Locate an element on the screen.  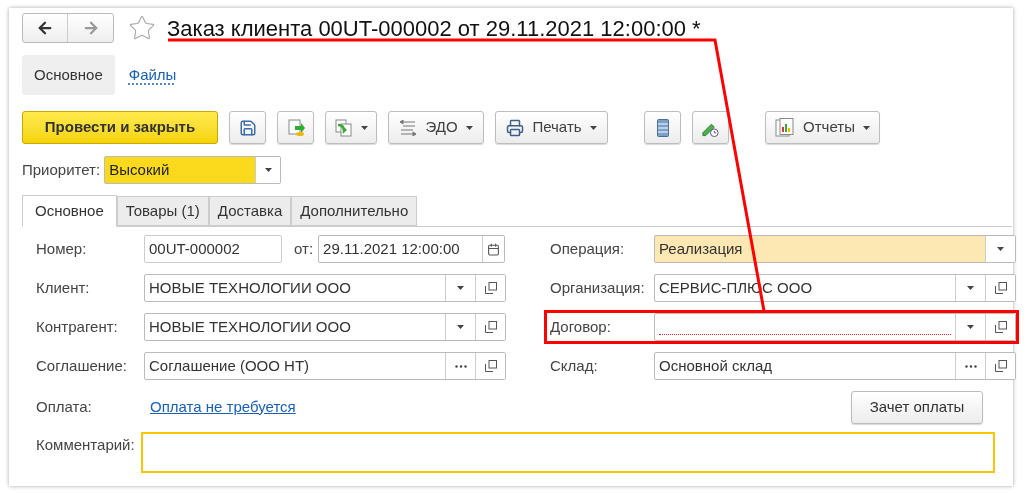
payment-offset-button: Зачет оплаты is located at coordinates (917, 407).